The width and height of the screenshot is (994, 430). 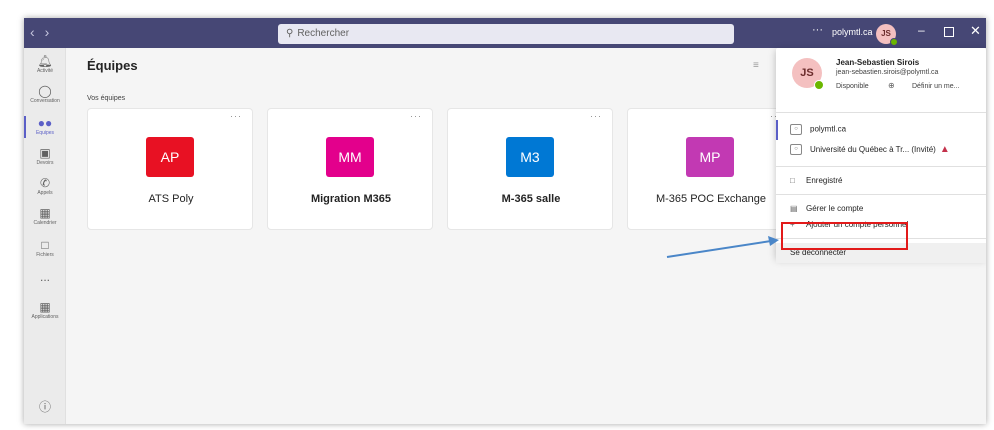 I want to click on search-input: ⚲ Rechercher, so click(x=506, y=34).